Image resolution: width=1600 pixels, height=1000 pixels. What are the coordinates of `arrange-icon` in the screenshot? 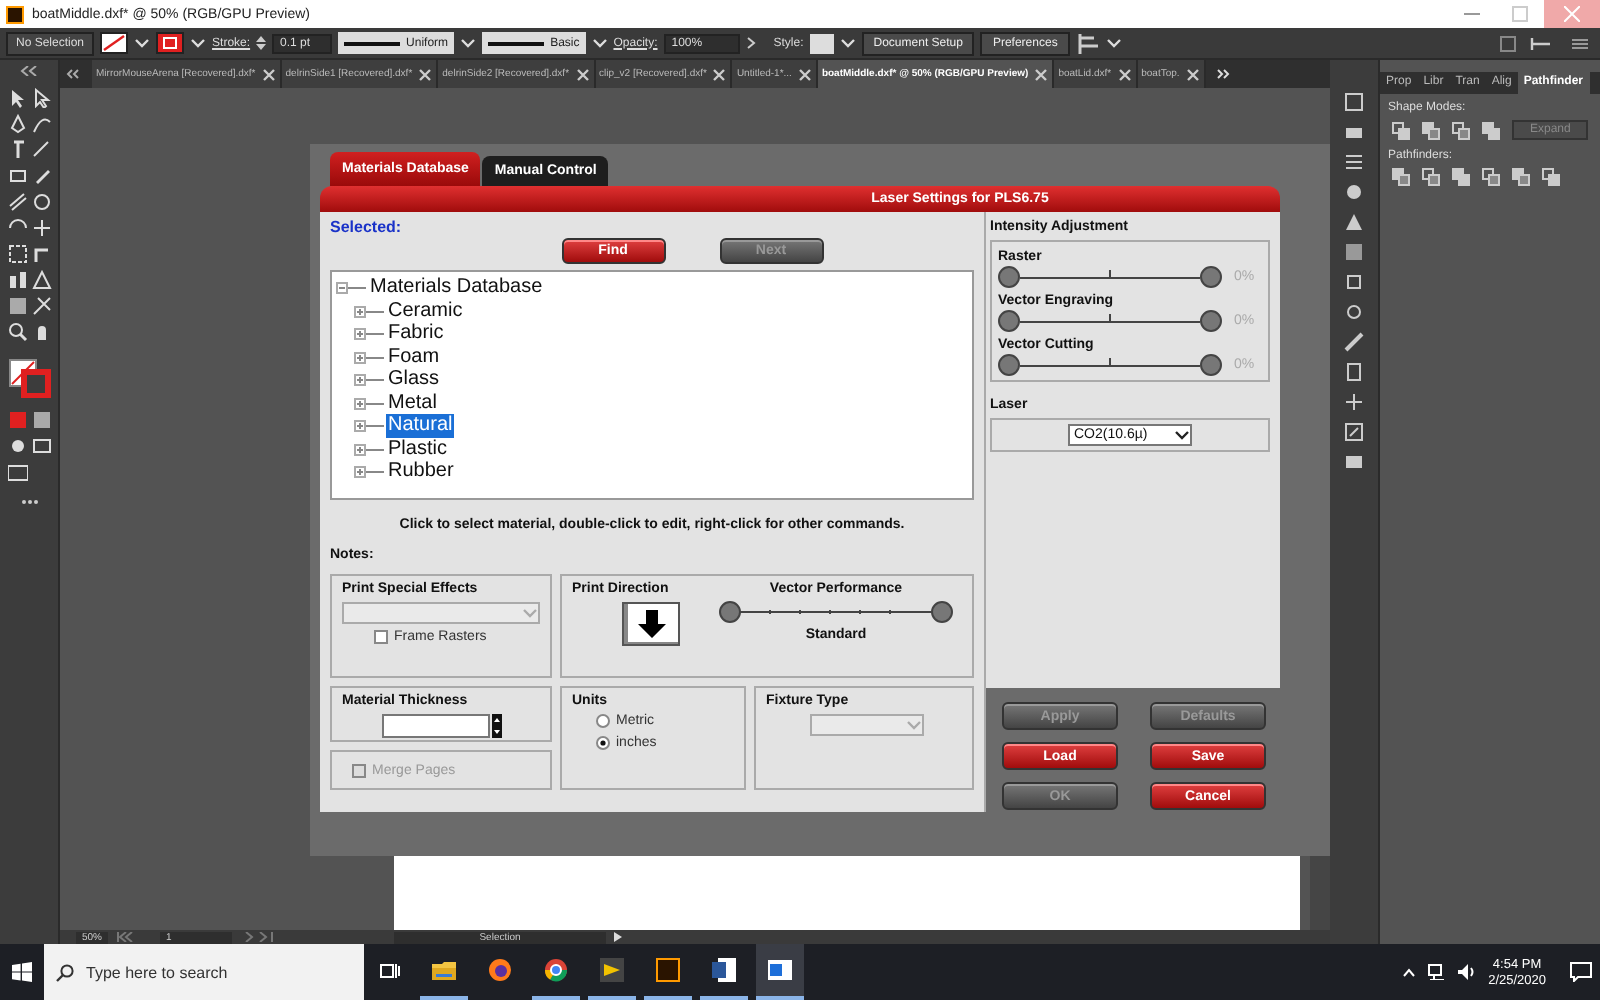 It's located at (1508, 43).